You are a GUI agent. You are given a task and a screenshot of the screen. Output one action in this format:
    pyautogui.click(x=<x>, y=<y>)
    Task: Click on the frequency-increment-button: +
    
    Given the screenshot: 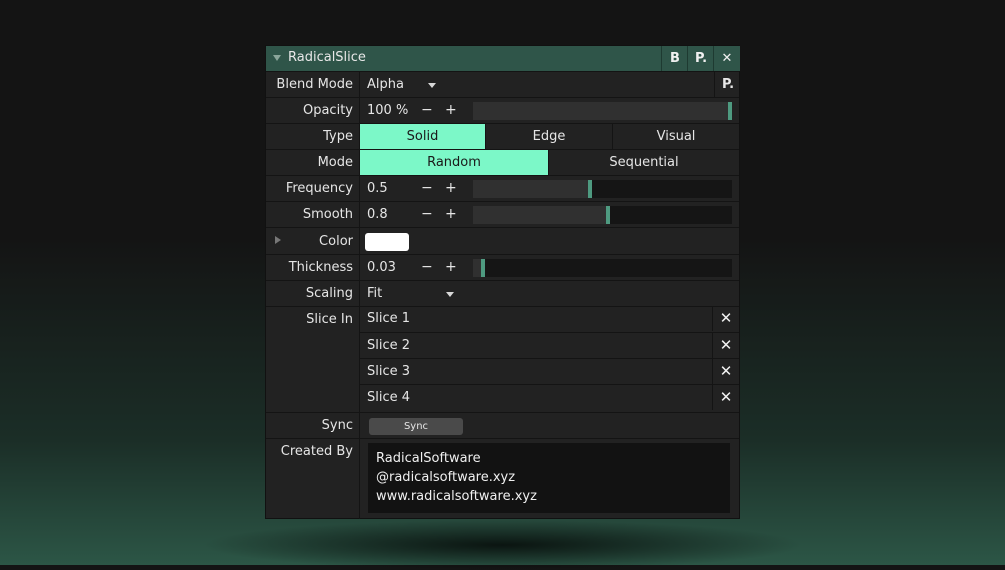 What is the action you would take?
    pyautogui.click(x=451, y=188)
    